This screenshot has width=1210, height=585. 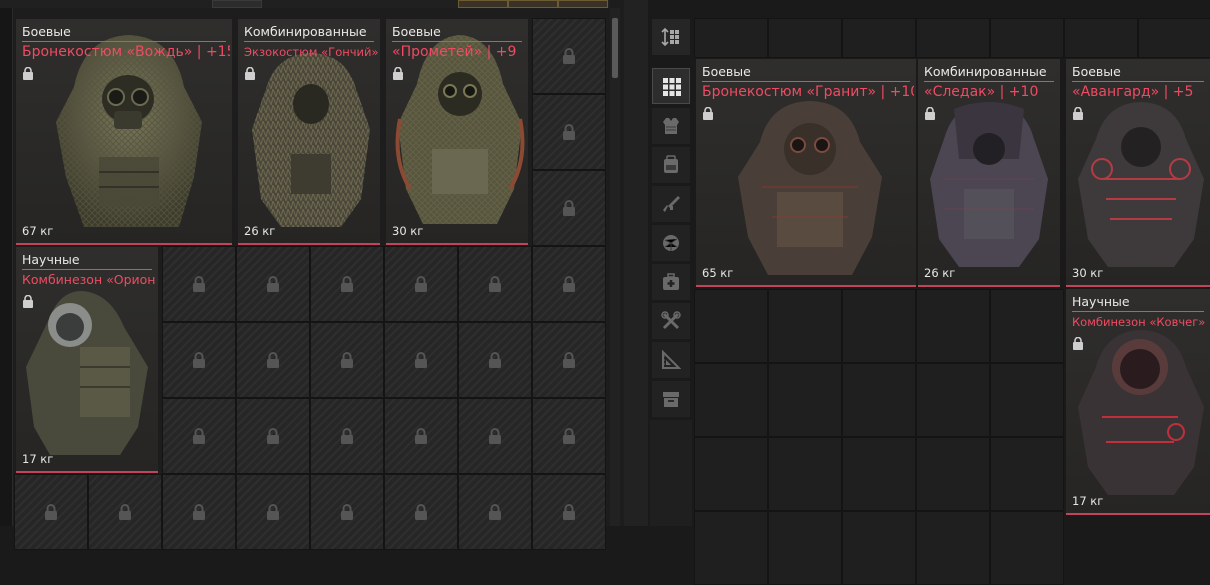 What do you see at coordinates (1138, 303) in the screenshot?
I see `item-category: Научные` at bounding box center [1138, 303].